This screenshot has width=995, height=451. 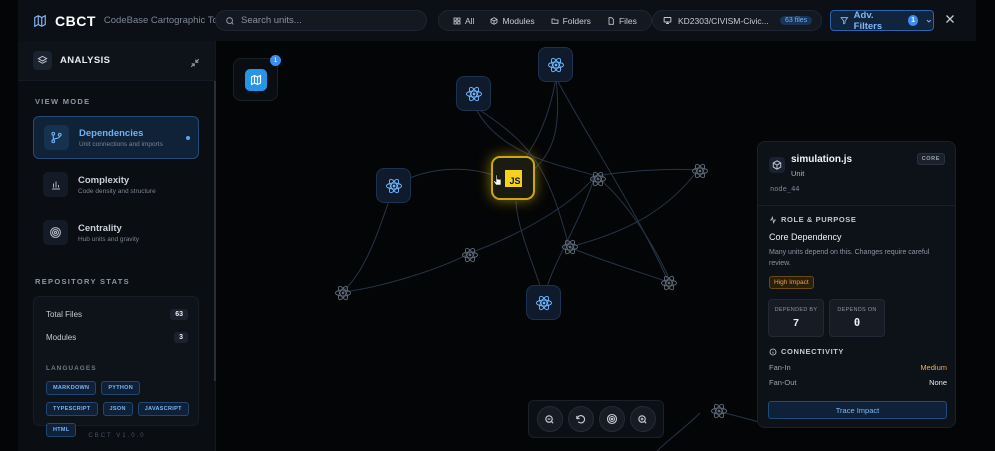 I want to click on role-purpose-label: ROLE & PURPOSE, so click(x=819, y=219).